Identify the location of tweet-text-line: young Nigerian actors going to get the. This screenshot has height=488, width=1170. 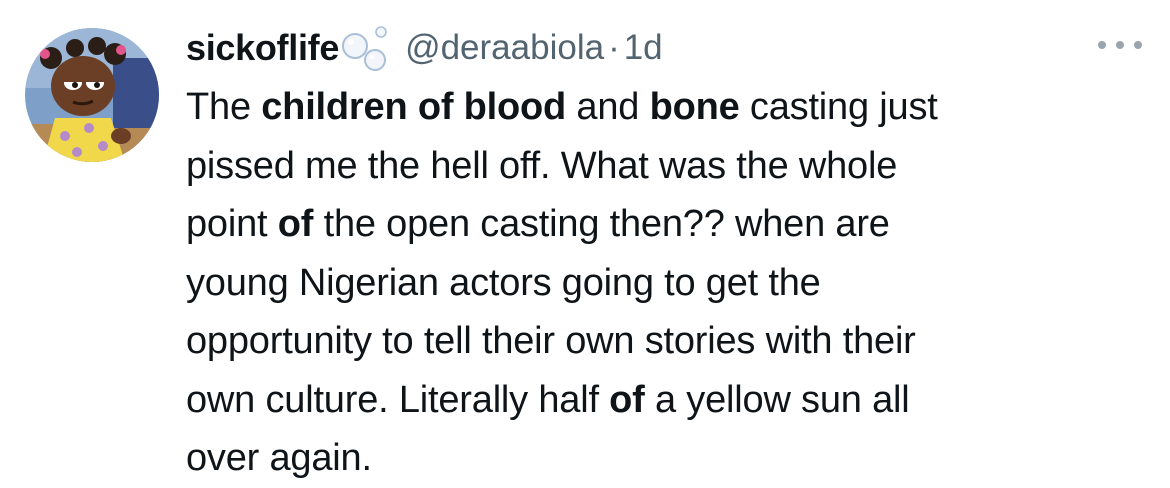
(661, 283).